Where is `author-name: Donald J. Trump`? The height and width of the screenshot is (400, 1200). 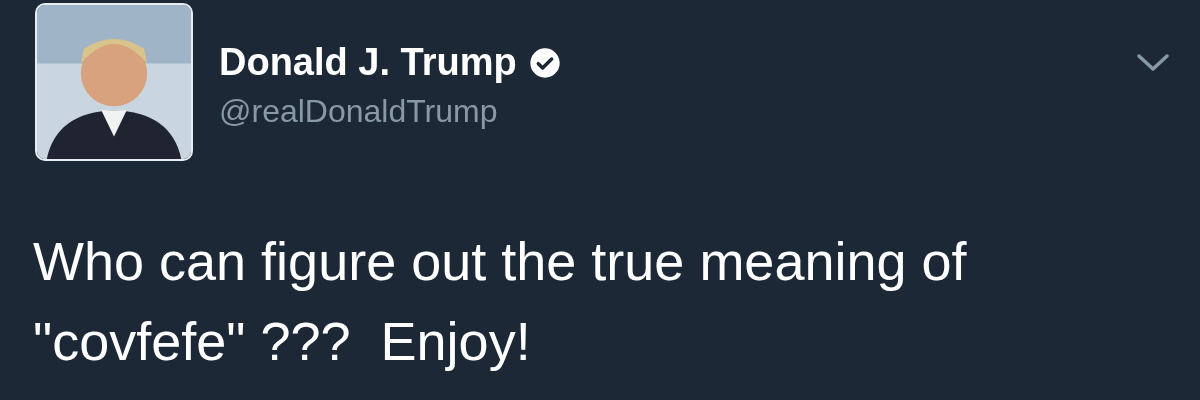
author-name: Donald J. Trump is located at coordinates (368, 63).